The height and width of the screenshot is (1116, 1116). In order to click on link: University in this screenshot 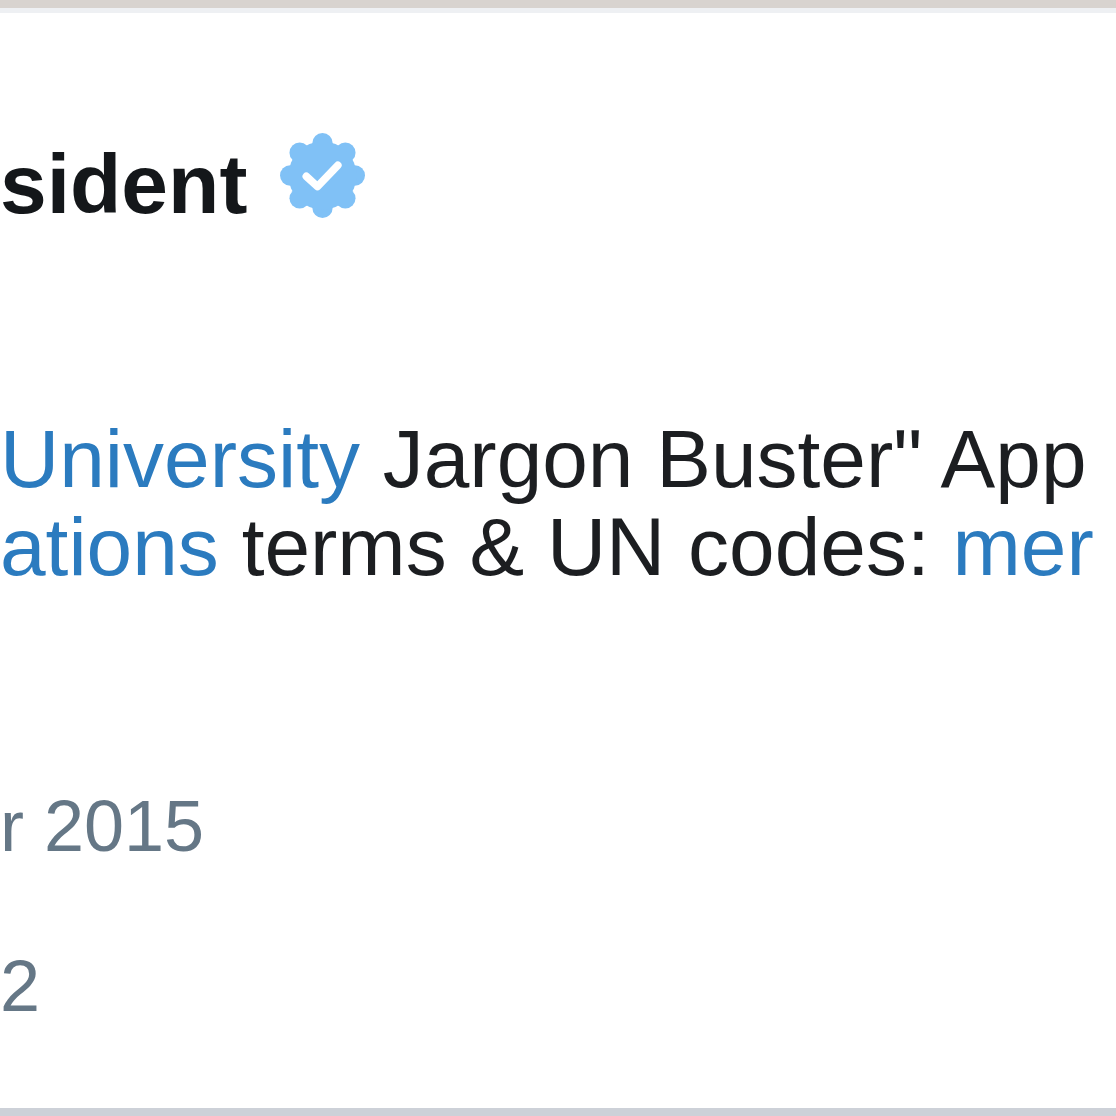, I will do `click(180, 458)`.